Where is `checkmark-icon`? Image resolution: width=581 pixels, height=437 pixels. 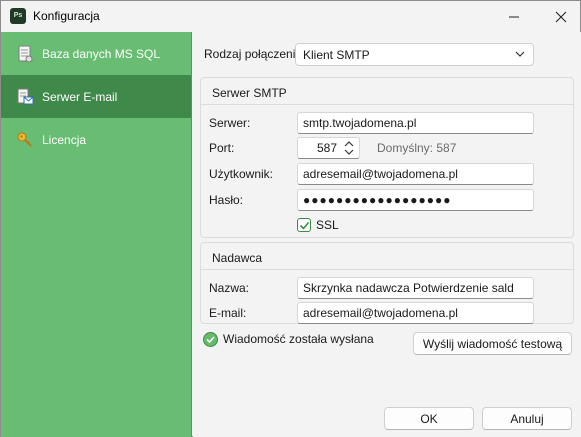
checkmark-icon is located at coordinates (304, 225).